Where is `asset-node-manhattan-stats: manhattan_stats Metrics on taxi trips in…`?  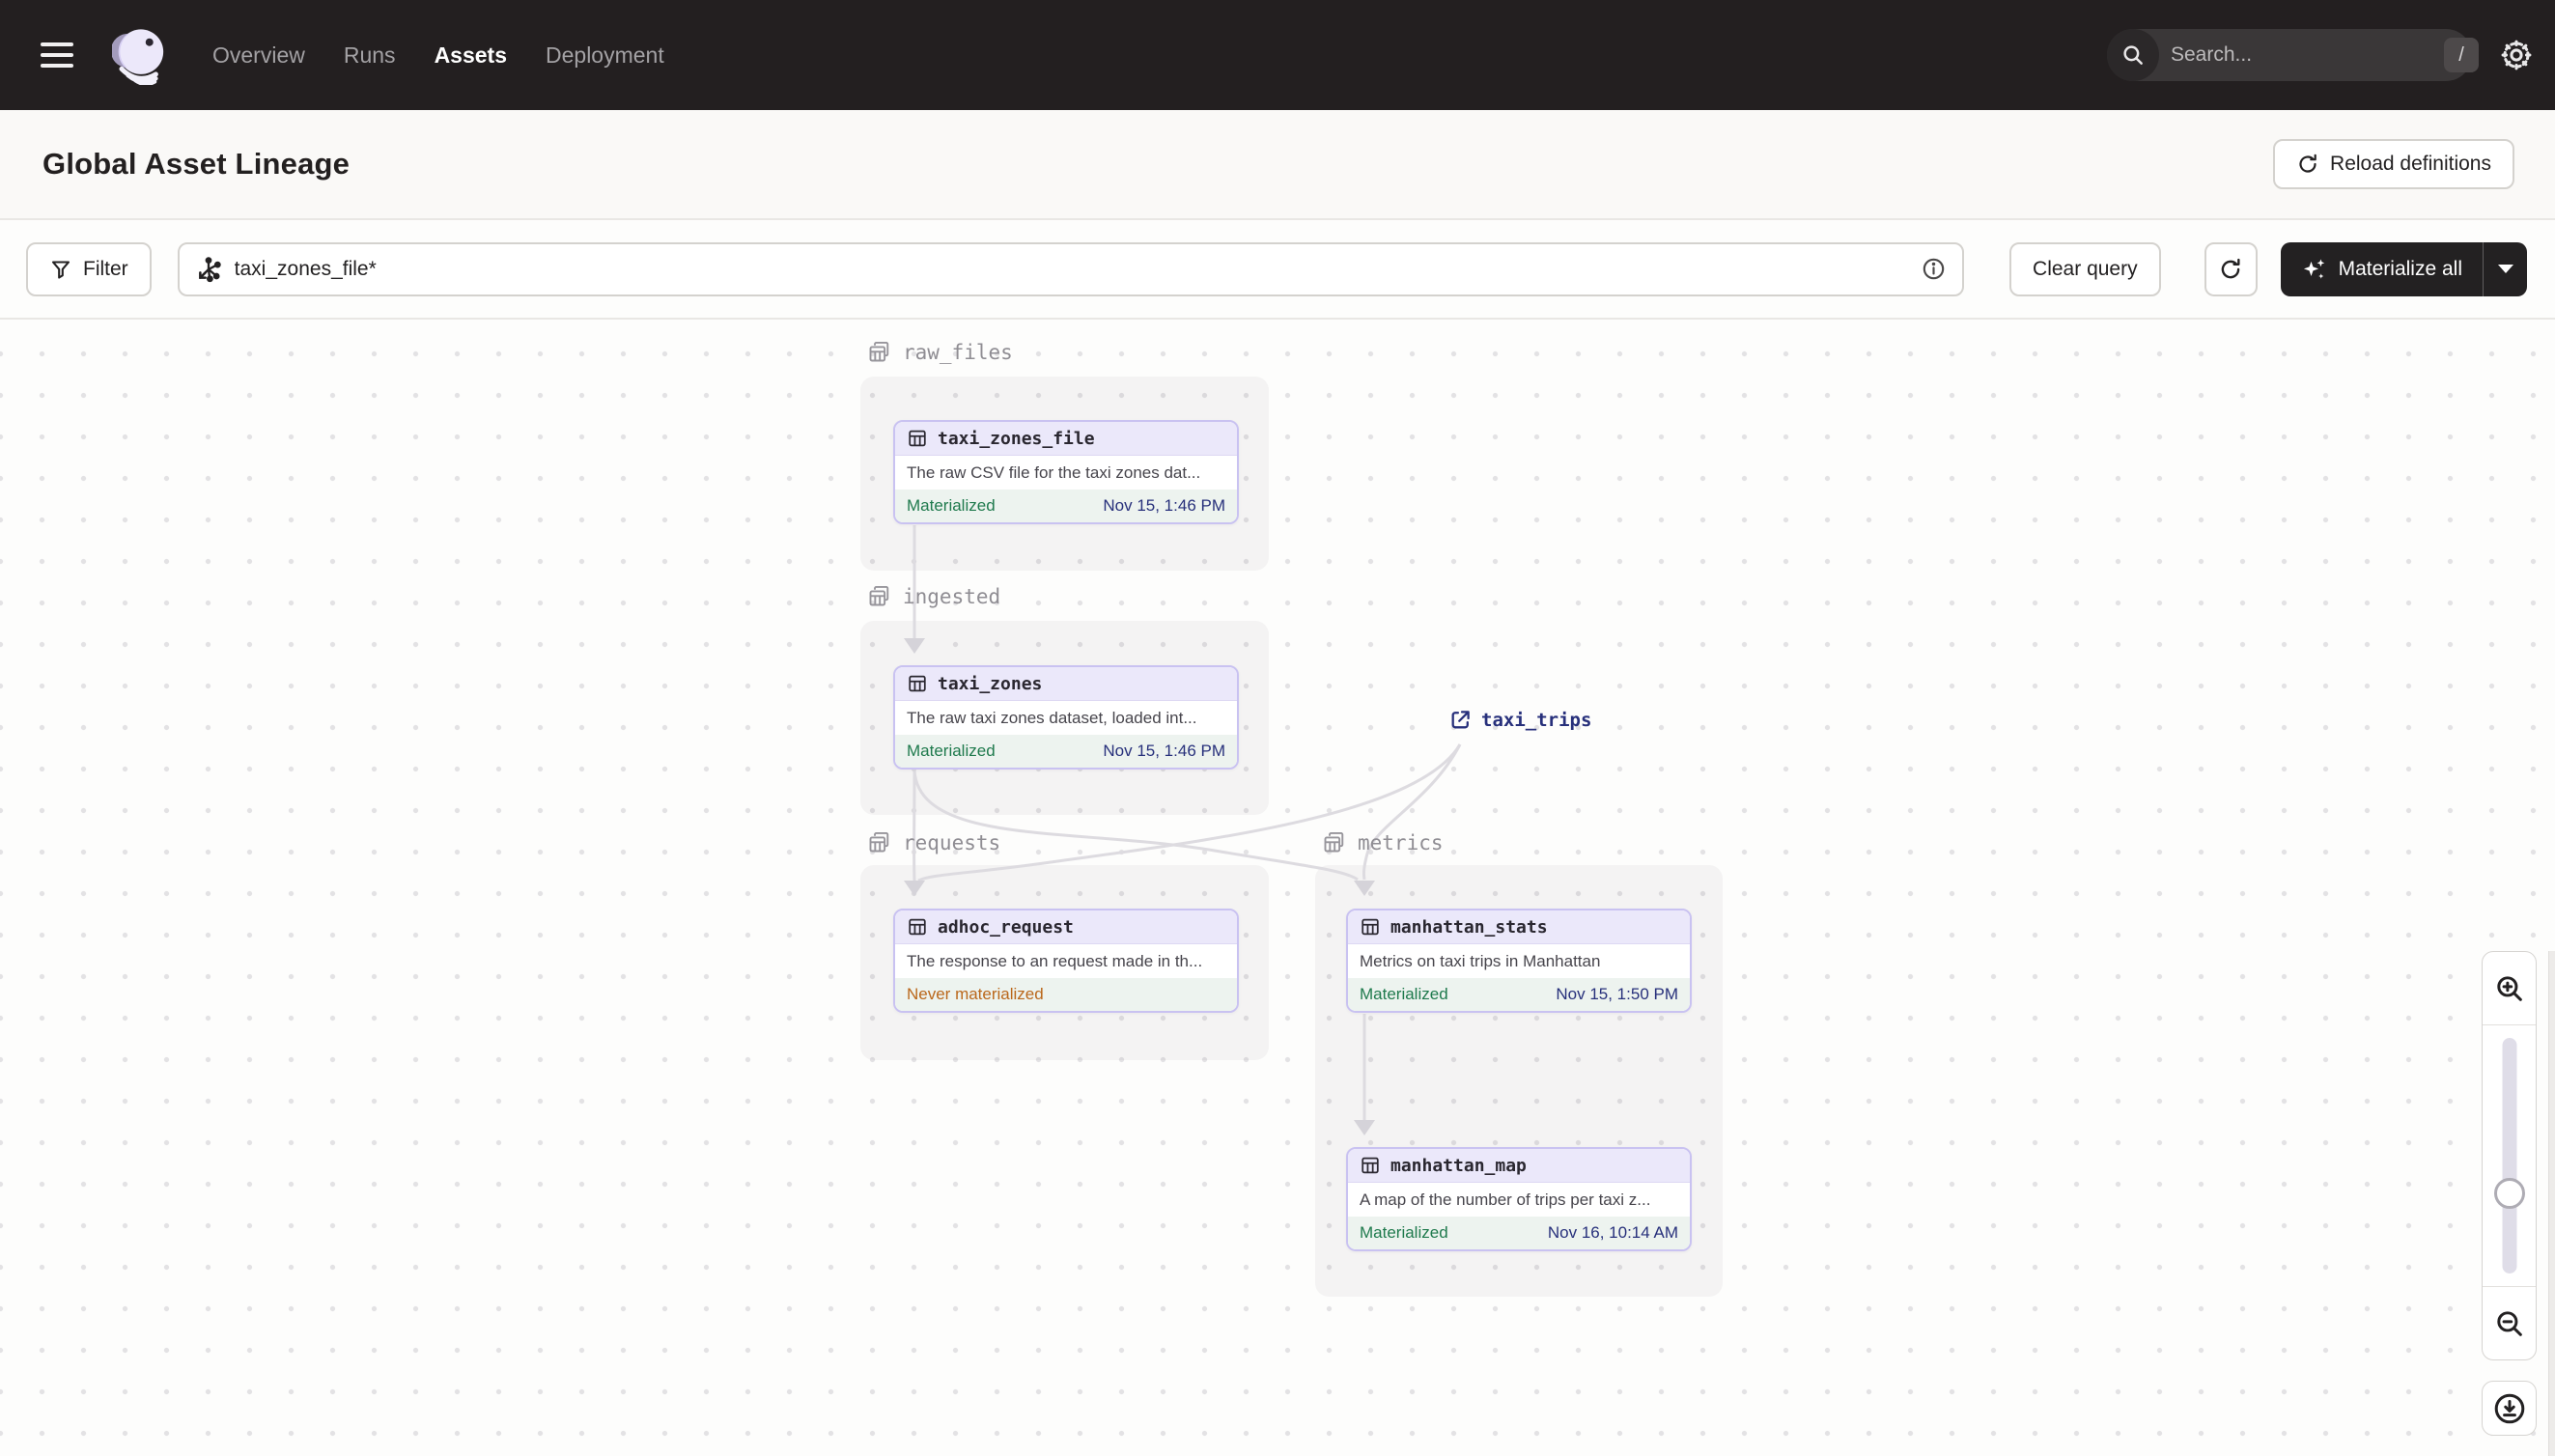
asset-node-manhattan-stats: manhattan_stats Metrics on taxi trips in… is located at coordinates (1519, 961).